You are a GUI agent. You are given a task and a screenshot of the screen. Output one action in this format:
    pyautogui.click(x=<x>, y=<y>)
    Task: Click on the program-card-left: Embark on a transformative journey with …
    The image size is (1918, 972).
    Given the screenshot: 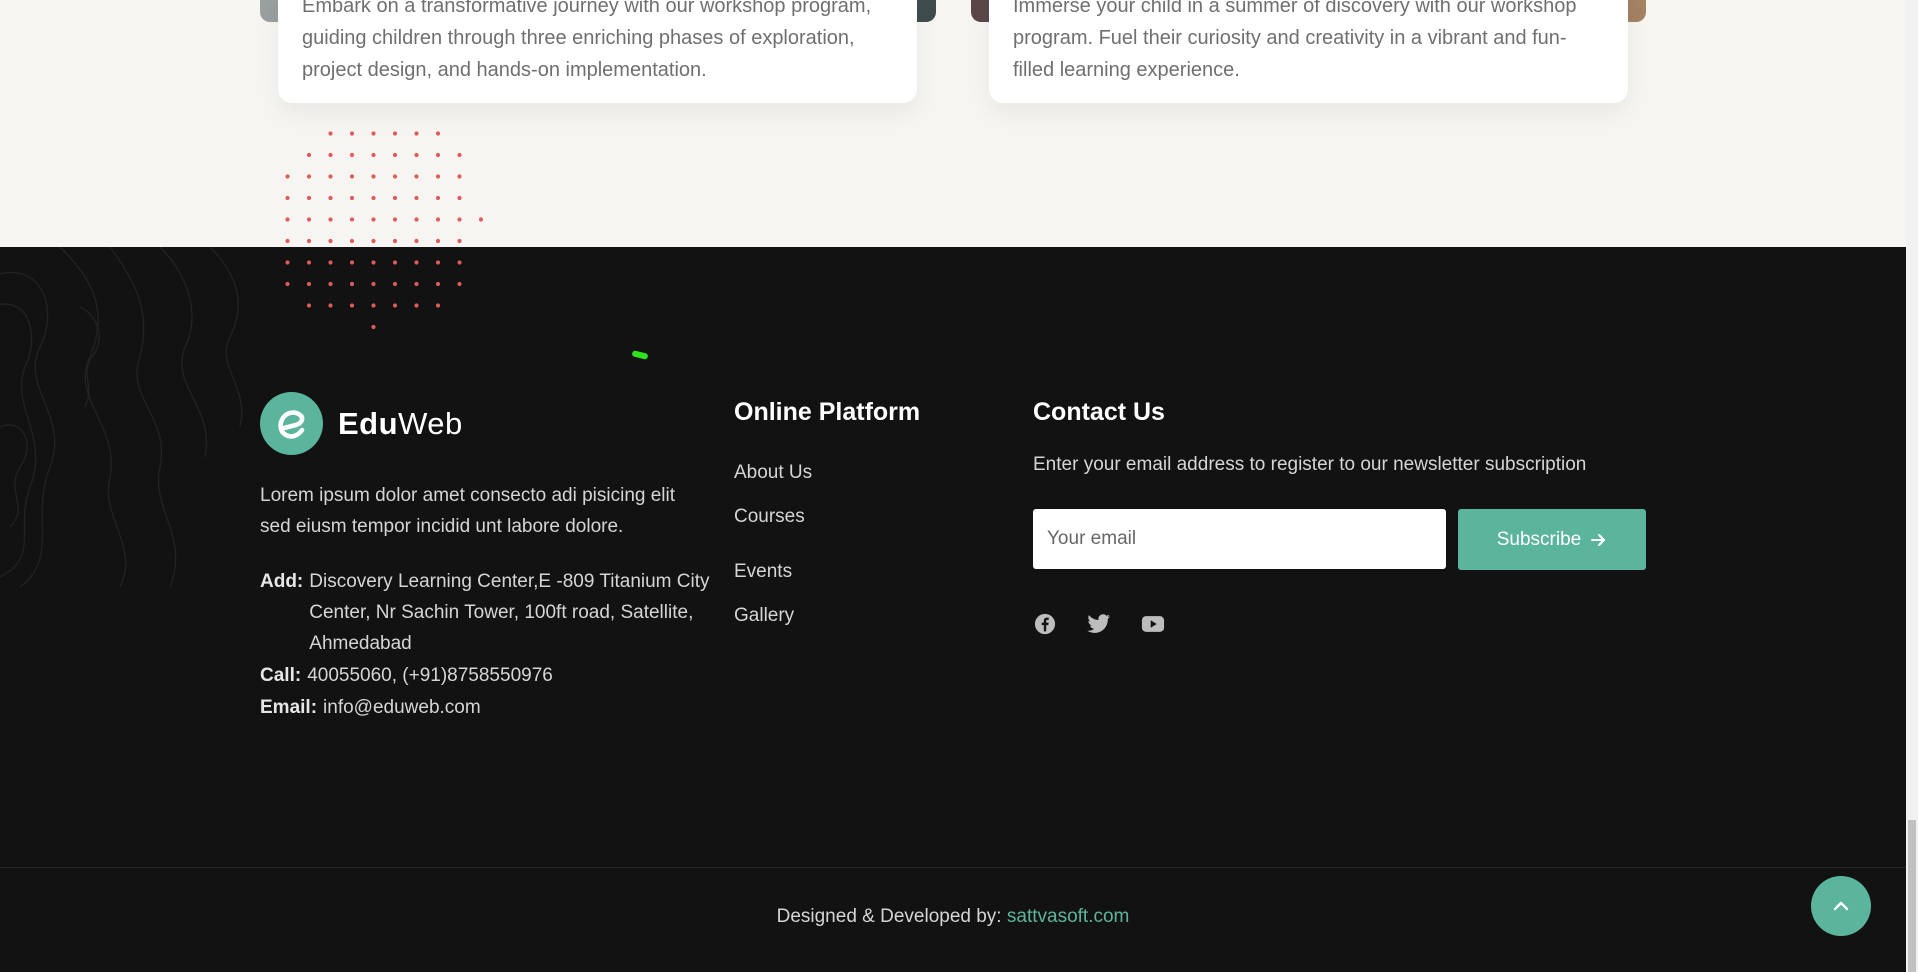 What is the action you would take?
    pyautogui.click(x=597, y=51)
    